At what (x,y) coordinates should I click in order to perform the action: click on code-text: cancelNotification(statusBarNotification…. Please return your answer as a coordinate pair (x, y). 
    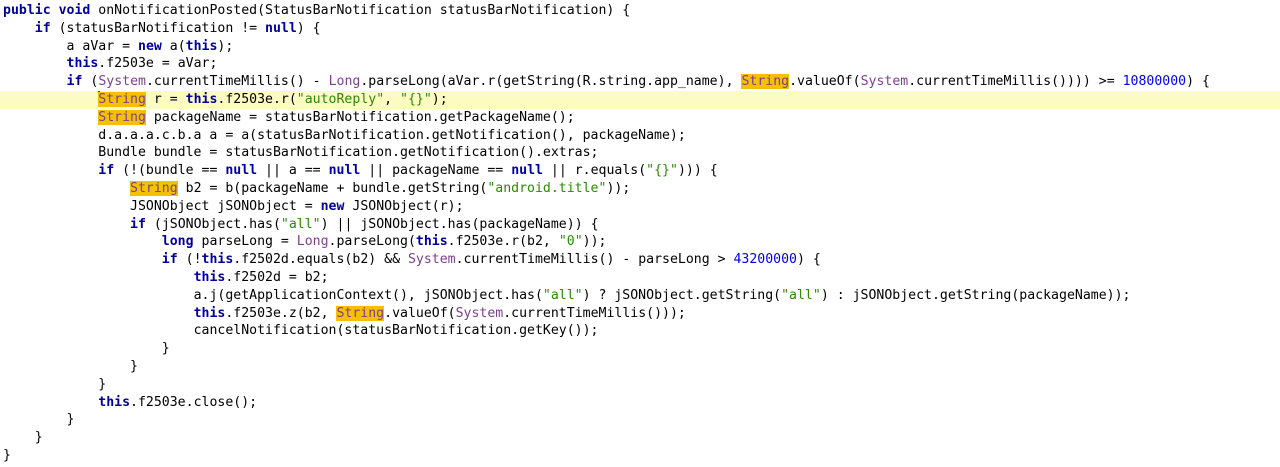
    Looking at the image, I should click on (396, 331).